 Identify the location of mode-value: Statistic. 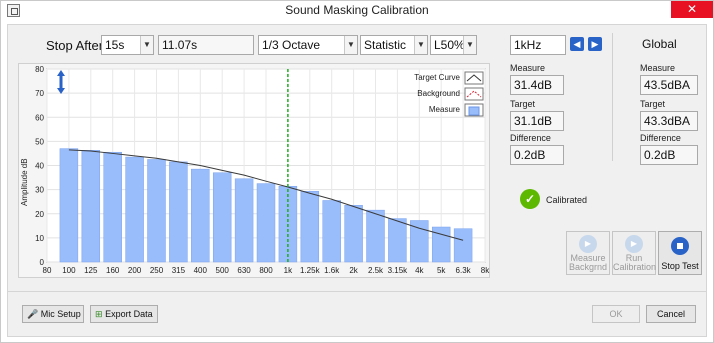
(385, 45).